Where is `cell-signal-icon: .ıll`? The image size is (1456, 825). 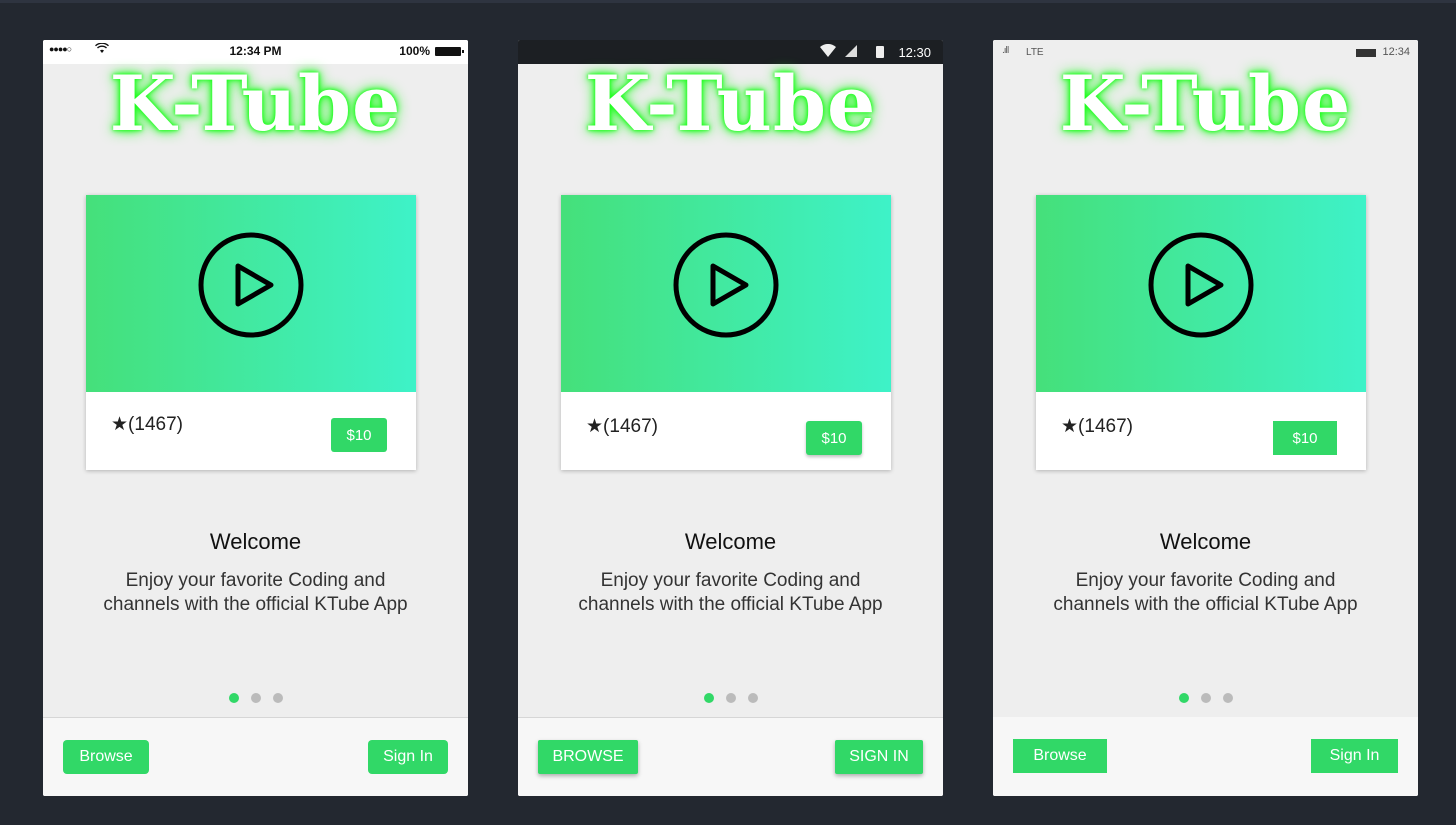
cell-signal-icon: .ıll is located at coordinates (1005, 51).